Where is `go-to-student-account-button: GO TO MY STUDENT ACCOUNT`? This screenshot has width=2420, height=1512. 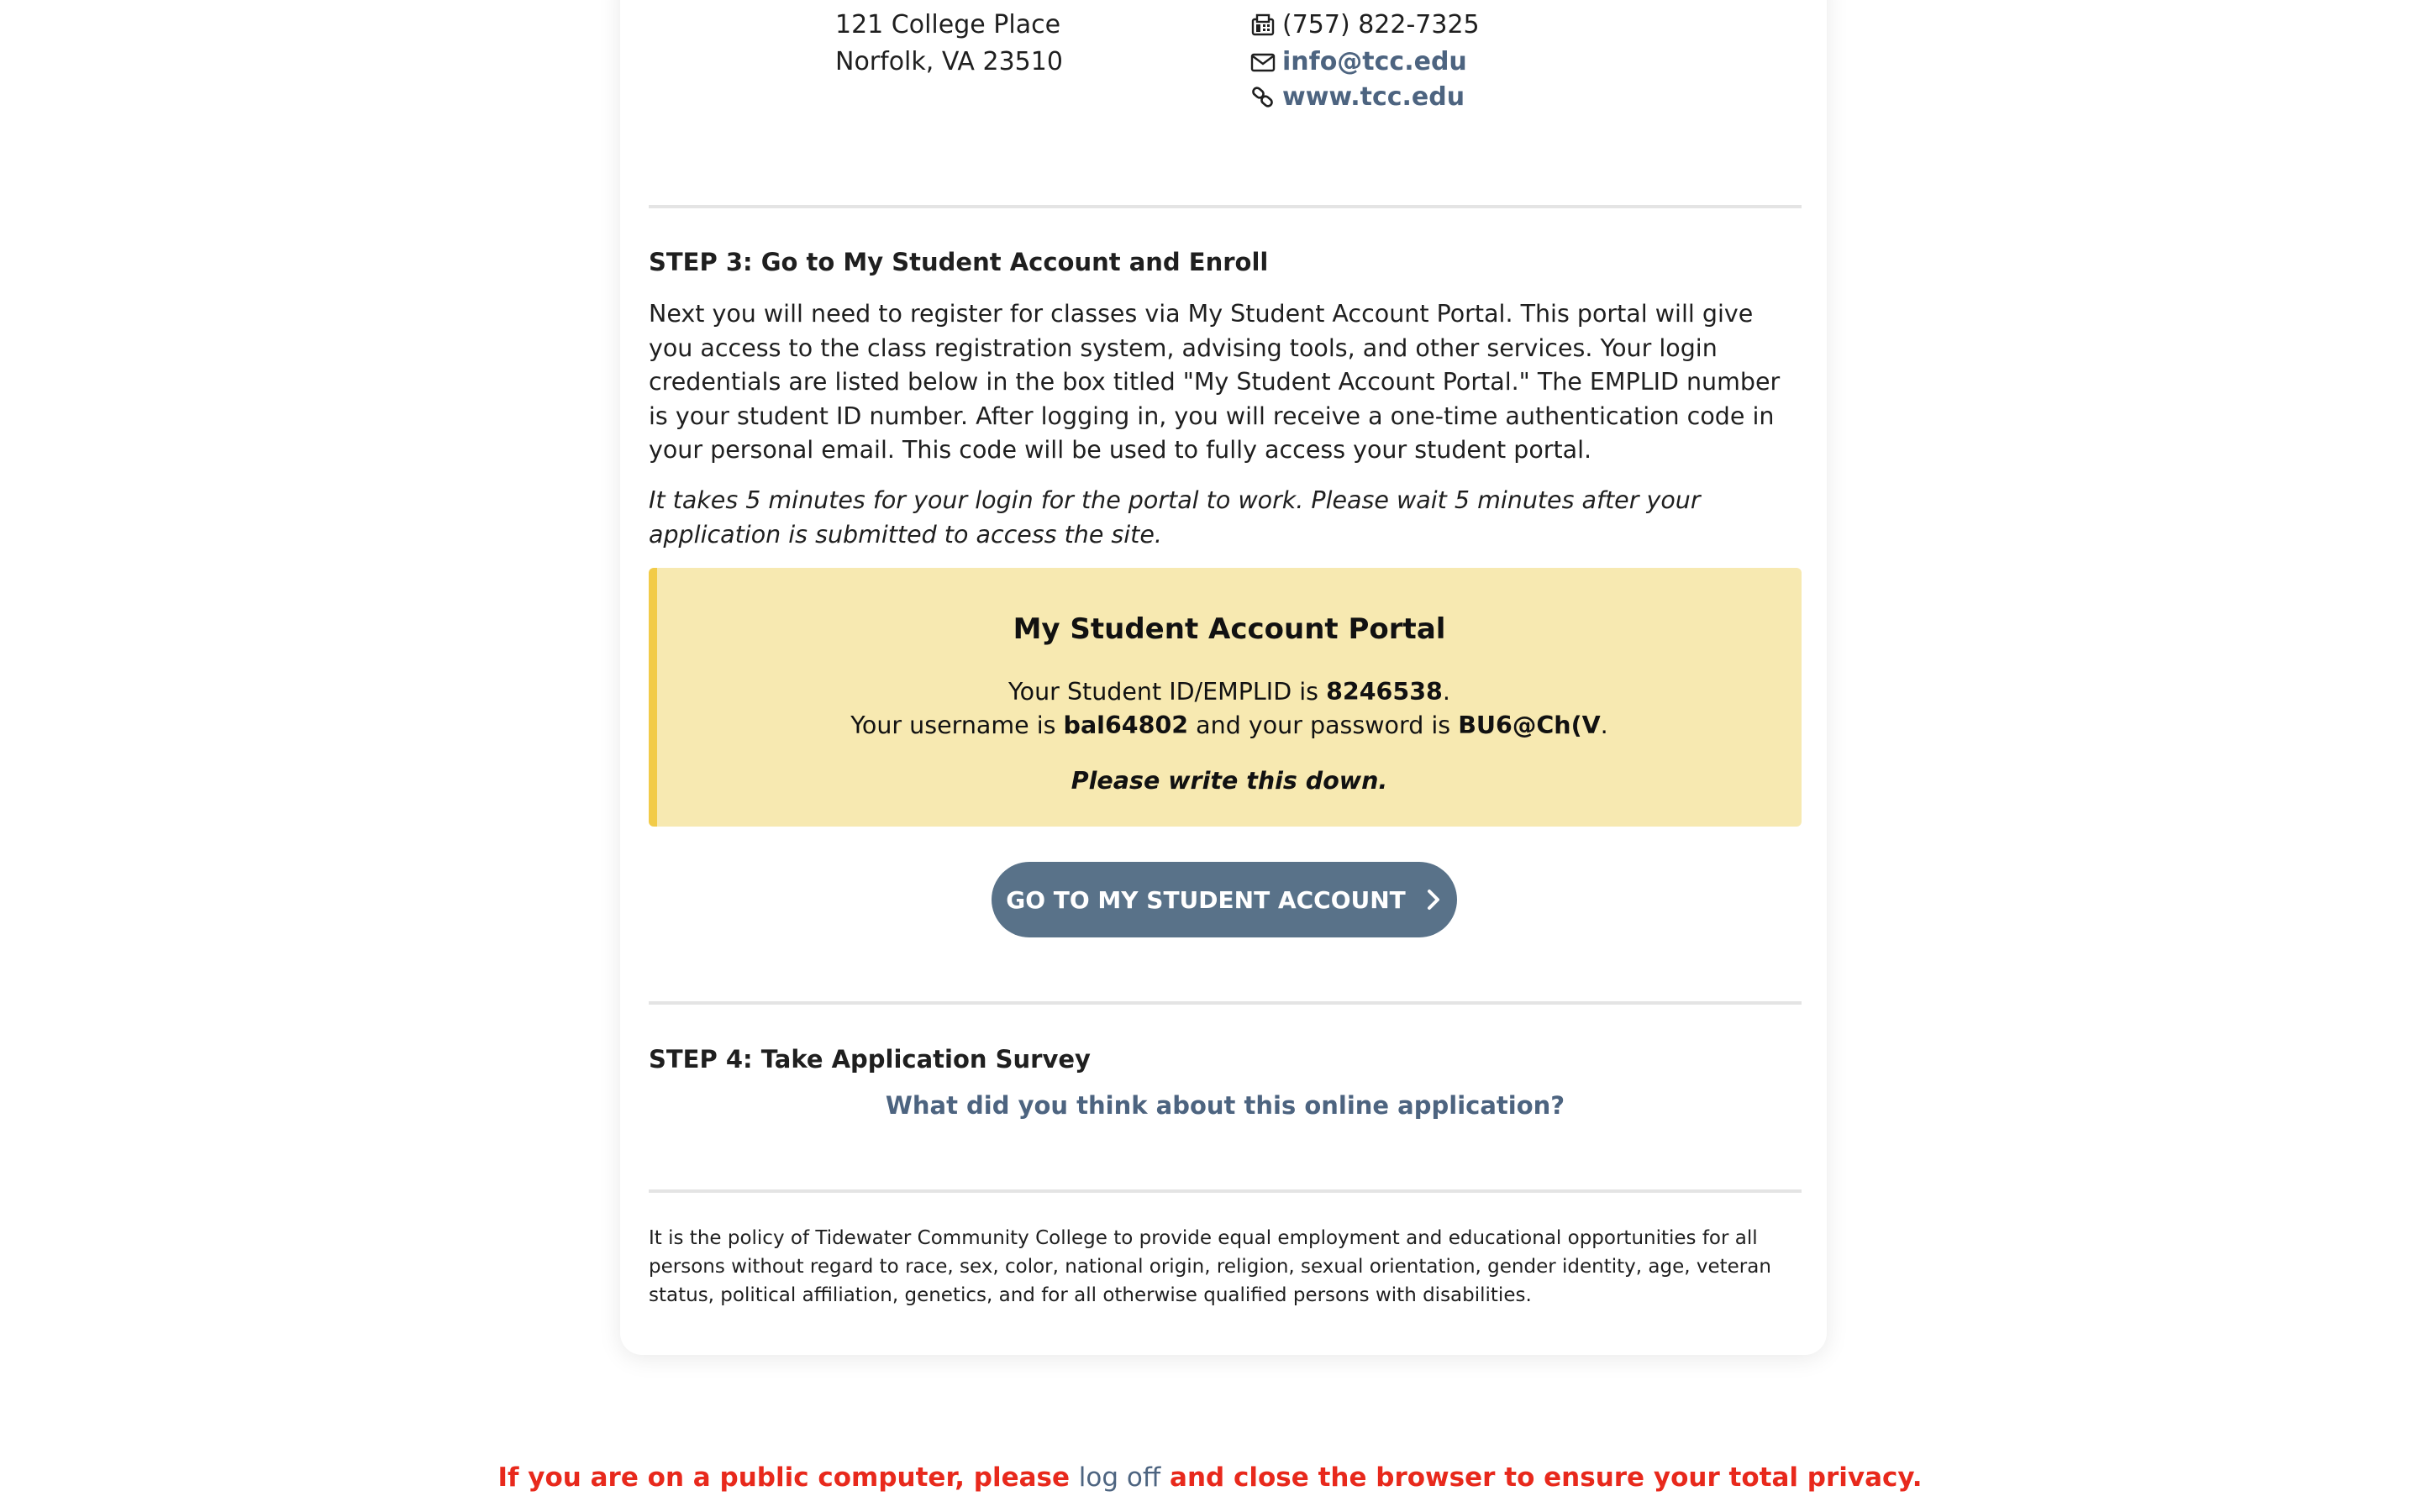
go-to-student-account-button: GO TO MY STUDENT ACCOUNT is located at coordinates (1225, 899).